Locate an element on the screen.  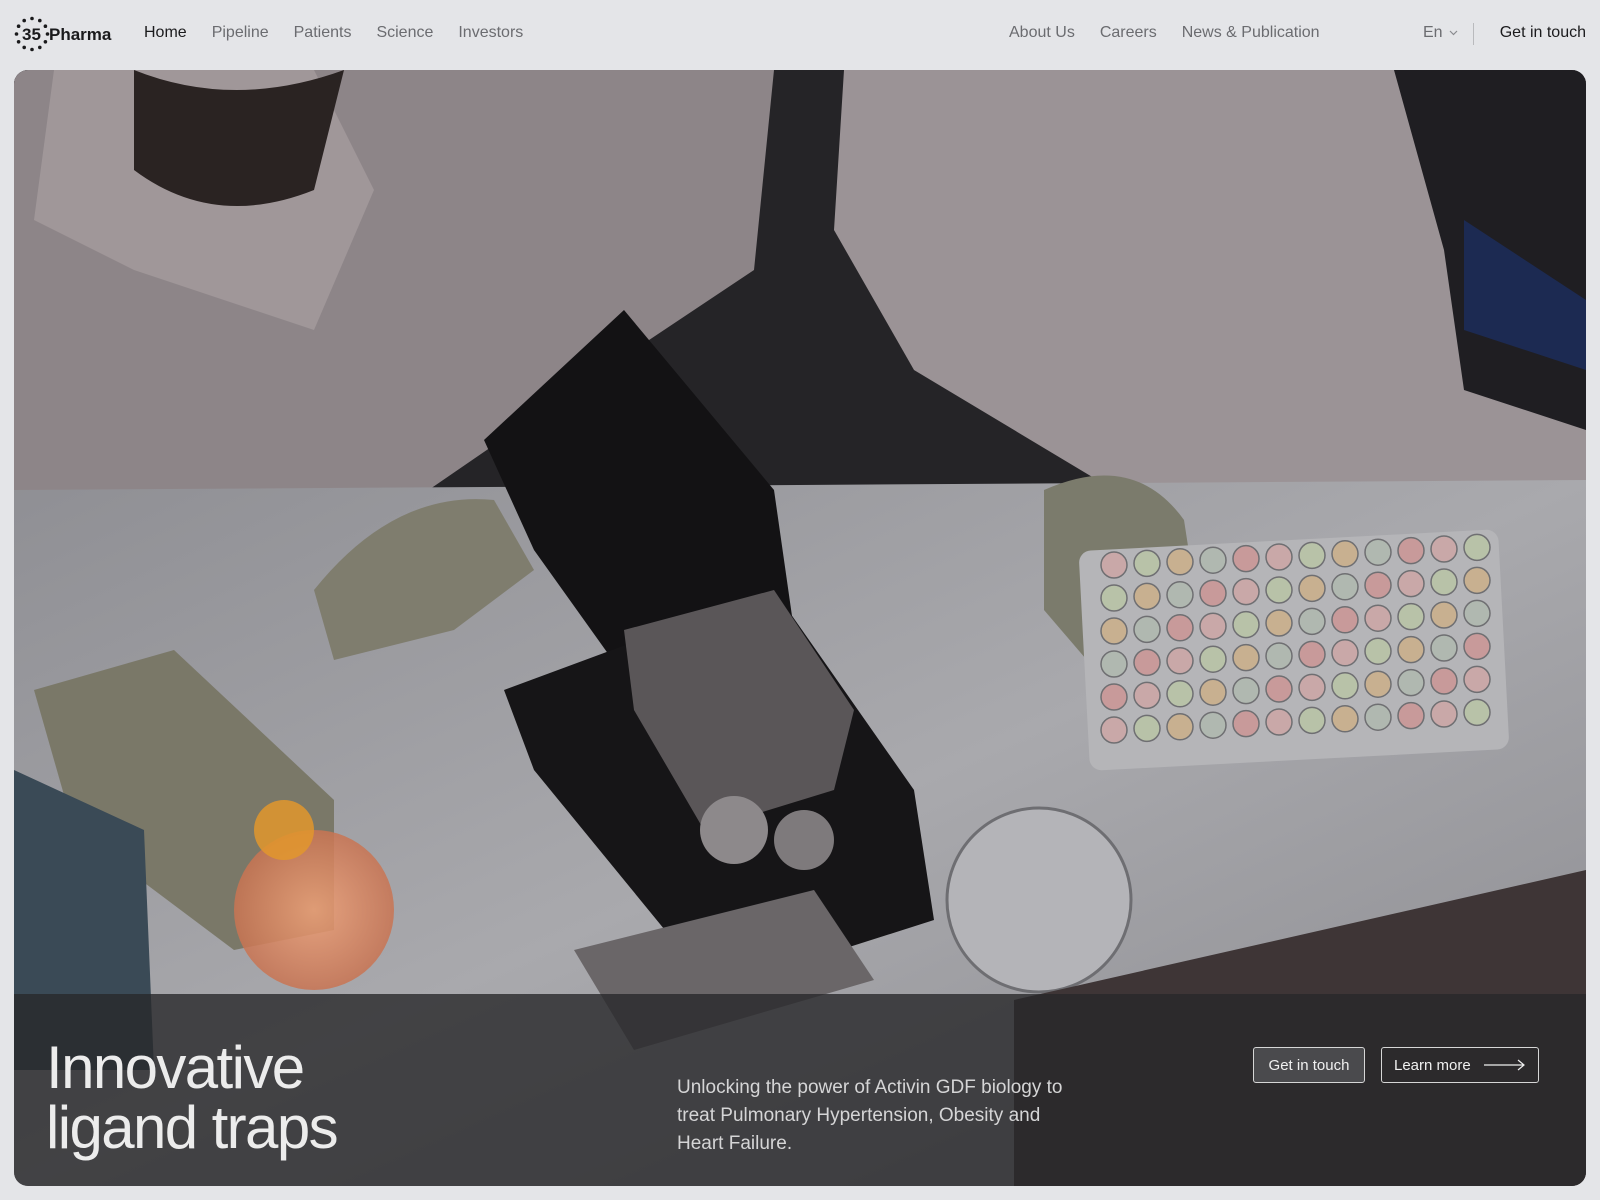
nav-science: Science is located at coordinates (404, 33).